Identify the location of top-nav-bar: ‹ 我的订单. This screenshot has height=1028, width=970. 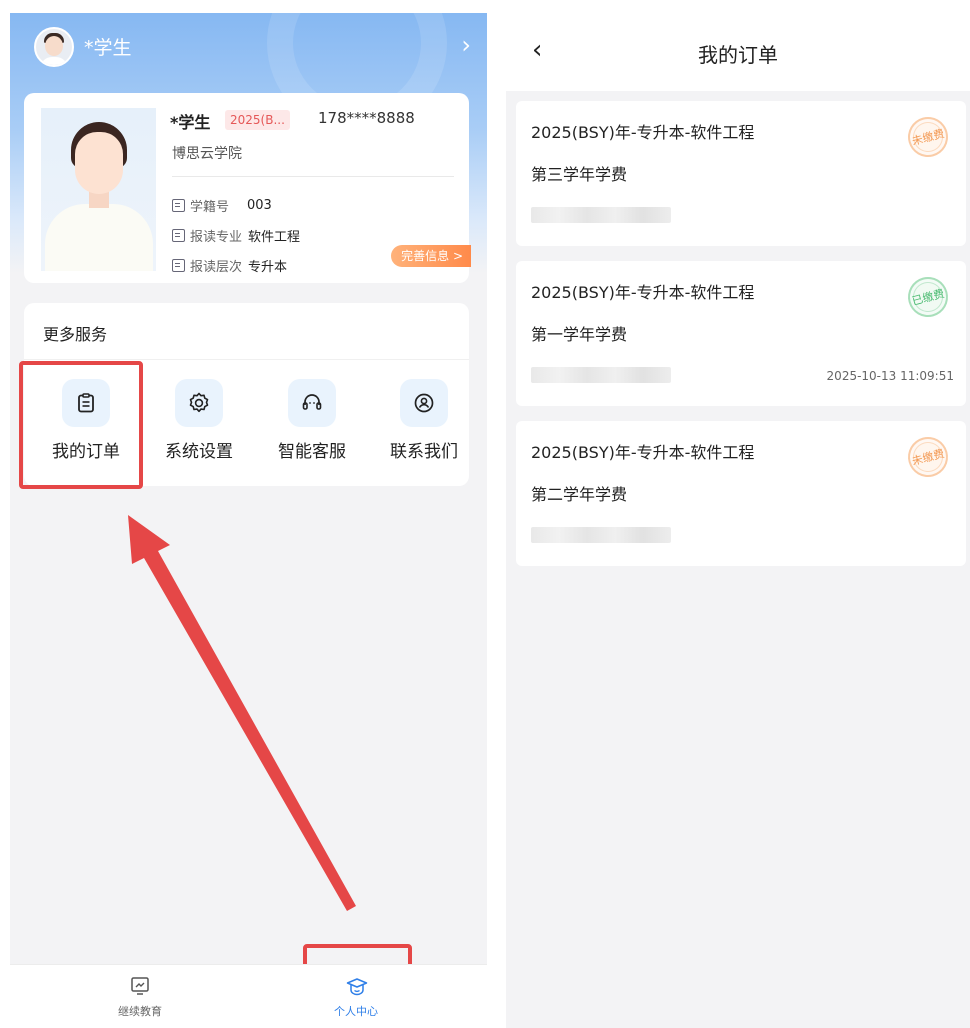
(738, 52).